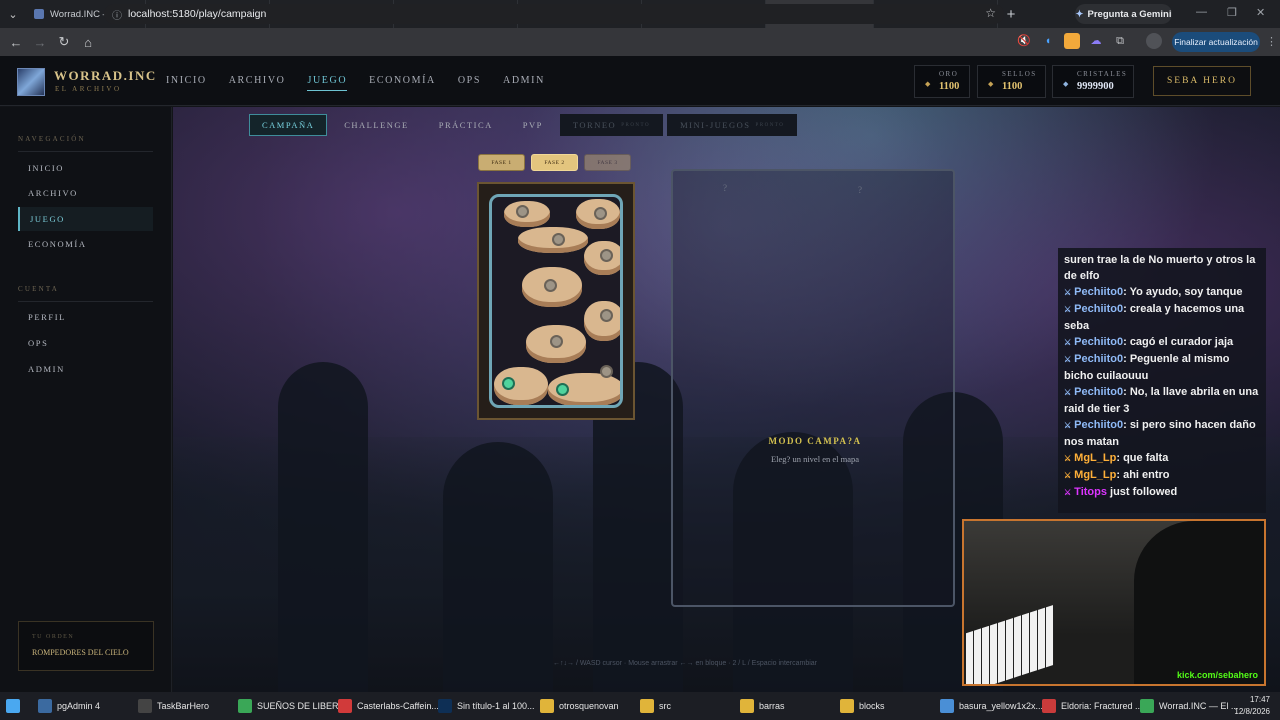 This screenshot has width=1280, height=720. I want to click on nav-economía: ECONOMÍA, so click(402, 83).